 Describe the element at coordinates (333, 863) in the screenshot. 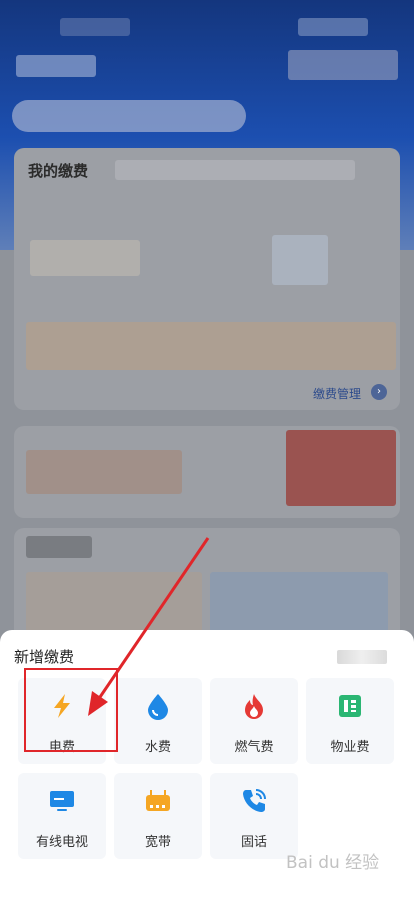

I see `watermark-text: Bai du 经验` at that location.